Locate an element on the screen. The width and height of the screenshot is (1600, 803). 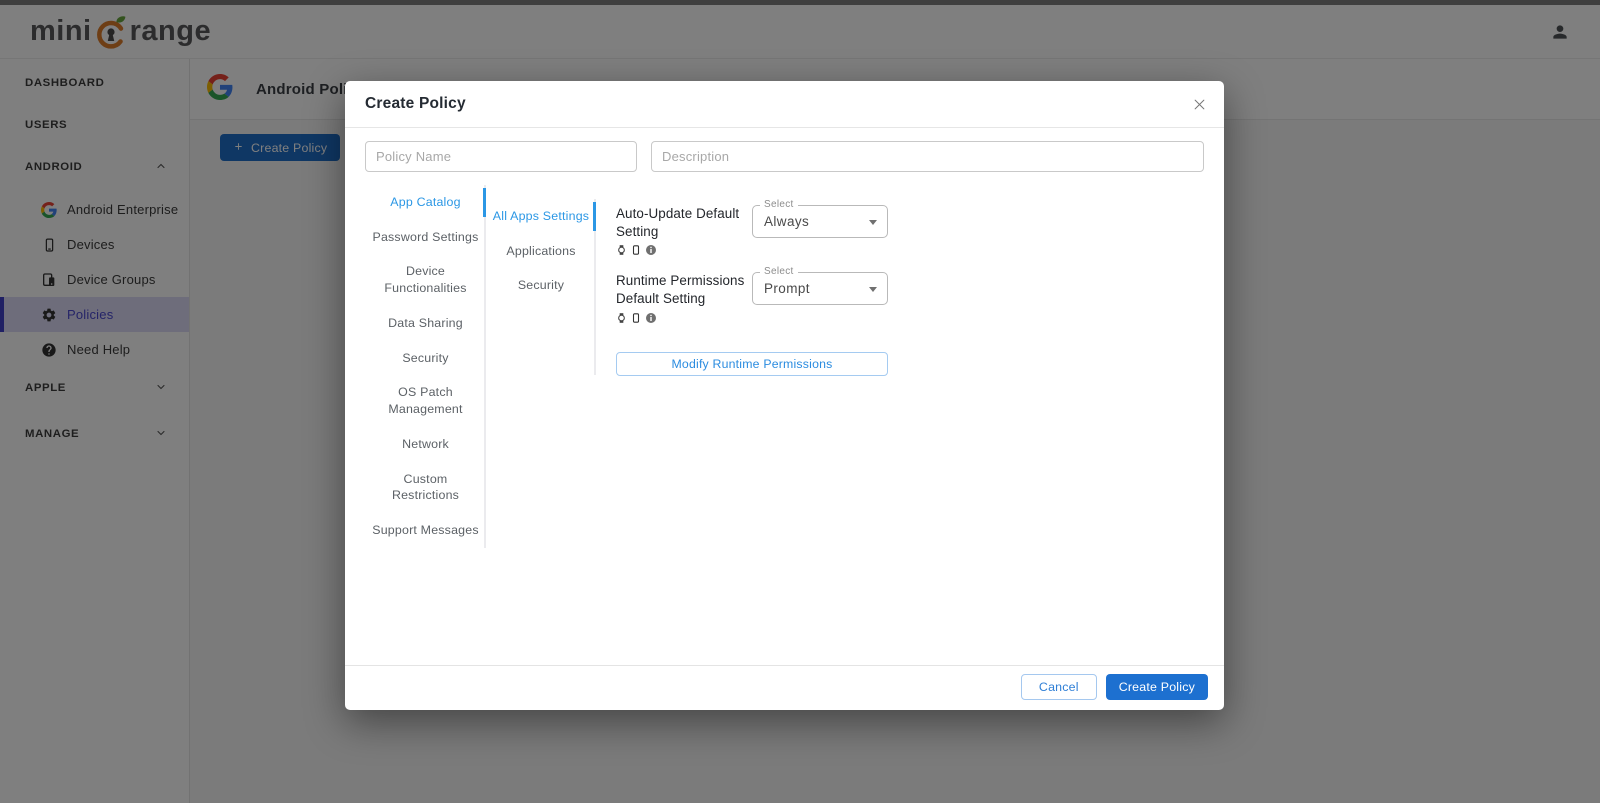
tab-support-messages: Support Messages is located at coordinates (425, 530).